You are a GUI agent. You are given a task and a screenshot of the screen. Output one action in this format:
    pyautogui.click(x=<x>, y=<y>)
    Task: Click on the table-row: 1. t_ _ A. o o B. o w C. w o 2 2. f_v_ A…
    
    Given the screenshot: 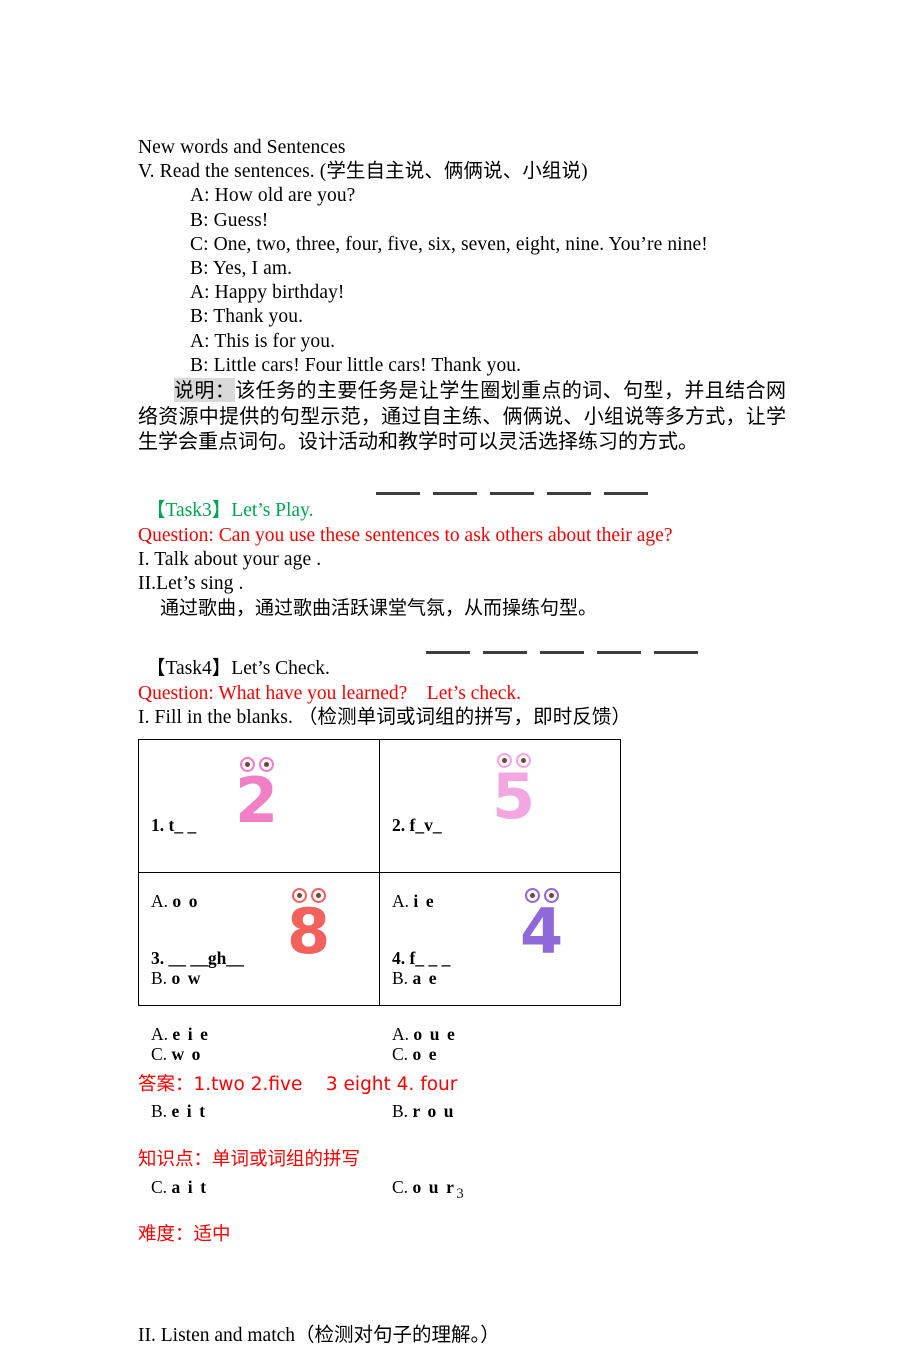 What is the action you would take?
    pyautogui.click(x=379, y=901)
    